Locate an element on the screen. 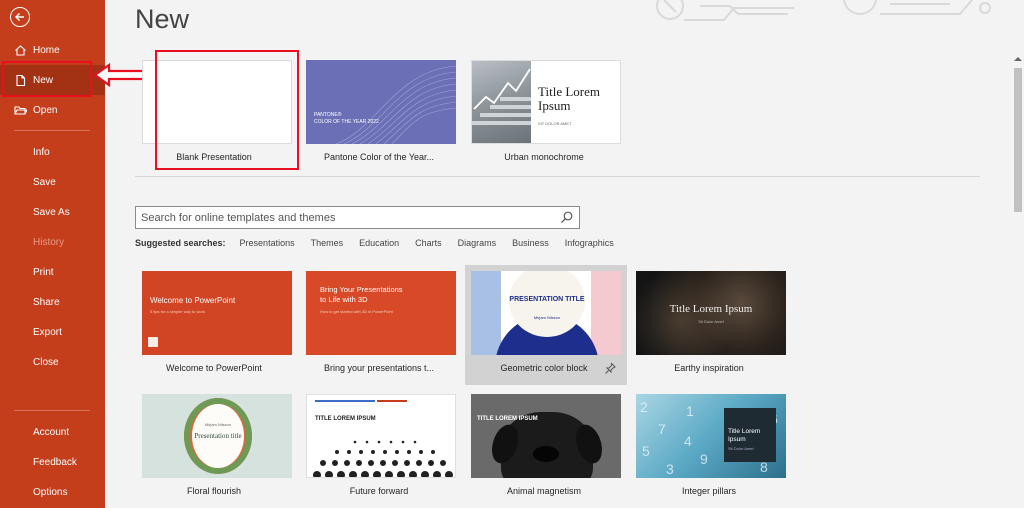 This screenshot has height=508, width=1024. svg-text: 1 is located at coordinates (690, 411).